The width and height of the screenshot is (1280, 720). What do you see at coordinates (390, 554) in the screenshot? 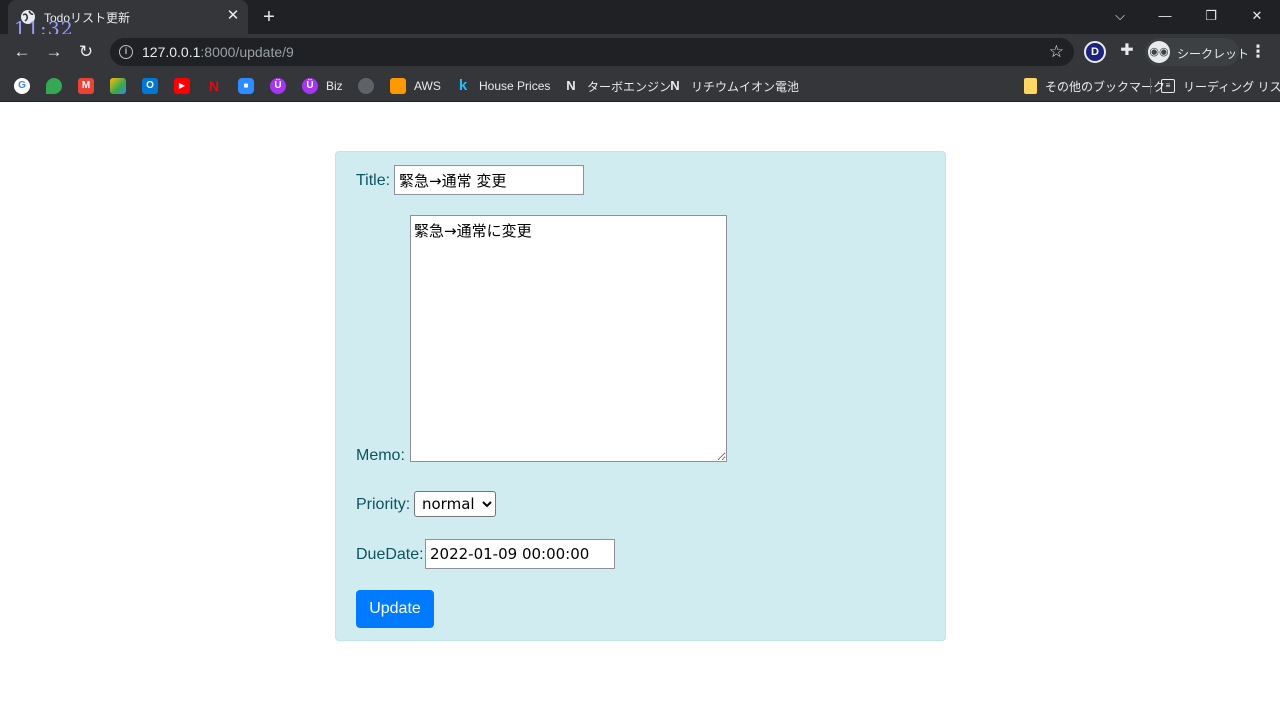
I see `duedate-label: DueDate:` at bounding box center [390, 554].